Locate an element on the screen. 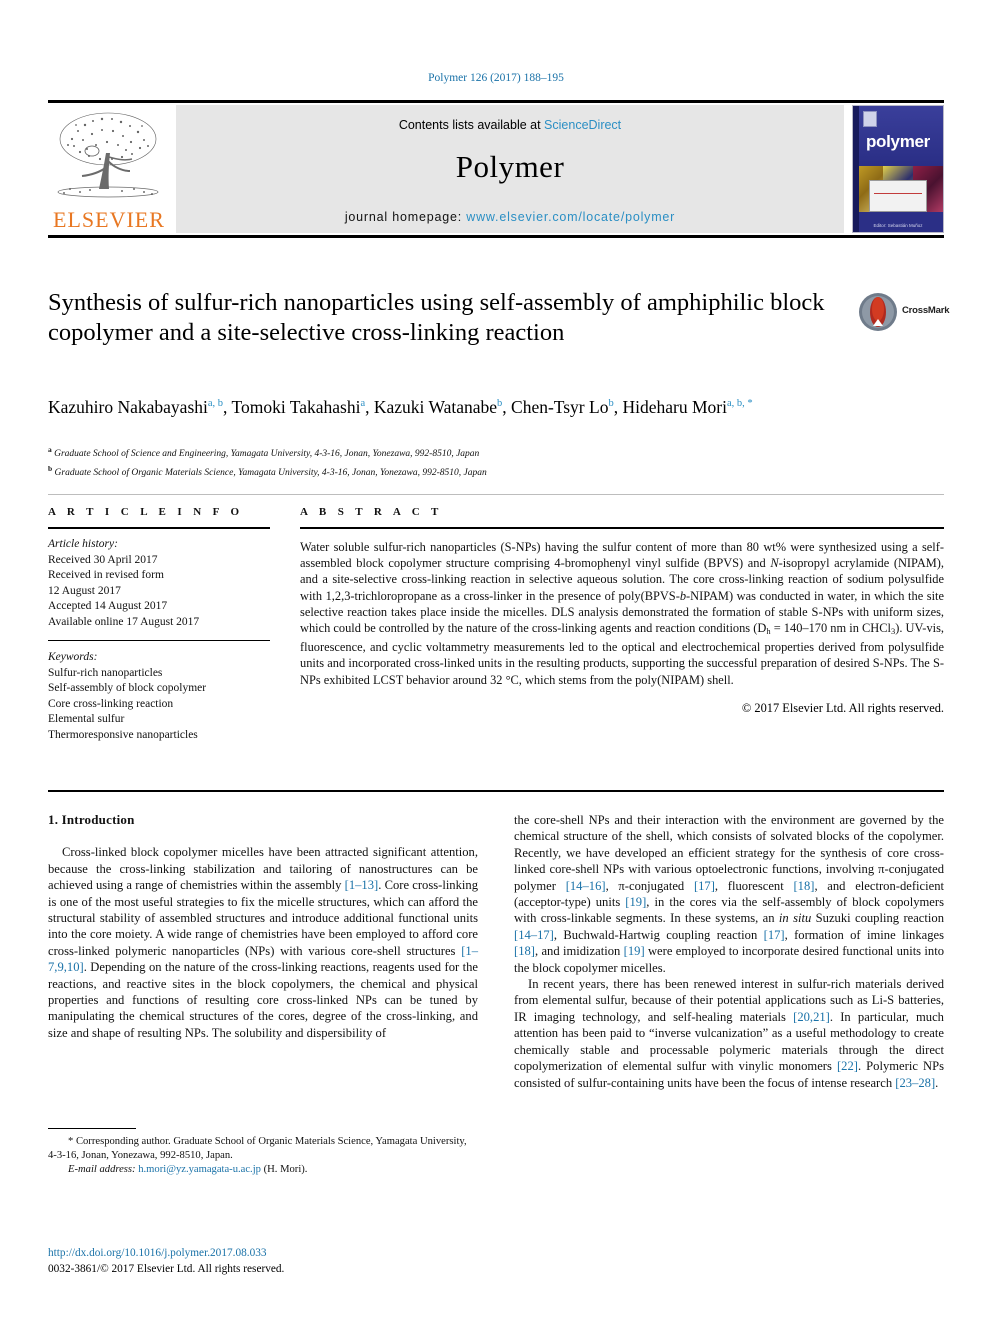  cover-chart-inset is located at coordinates (898, 196).